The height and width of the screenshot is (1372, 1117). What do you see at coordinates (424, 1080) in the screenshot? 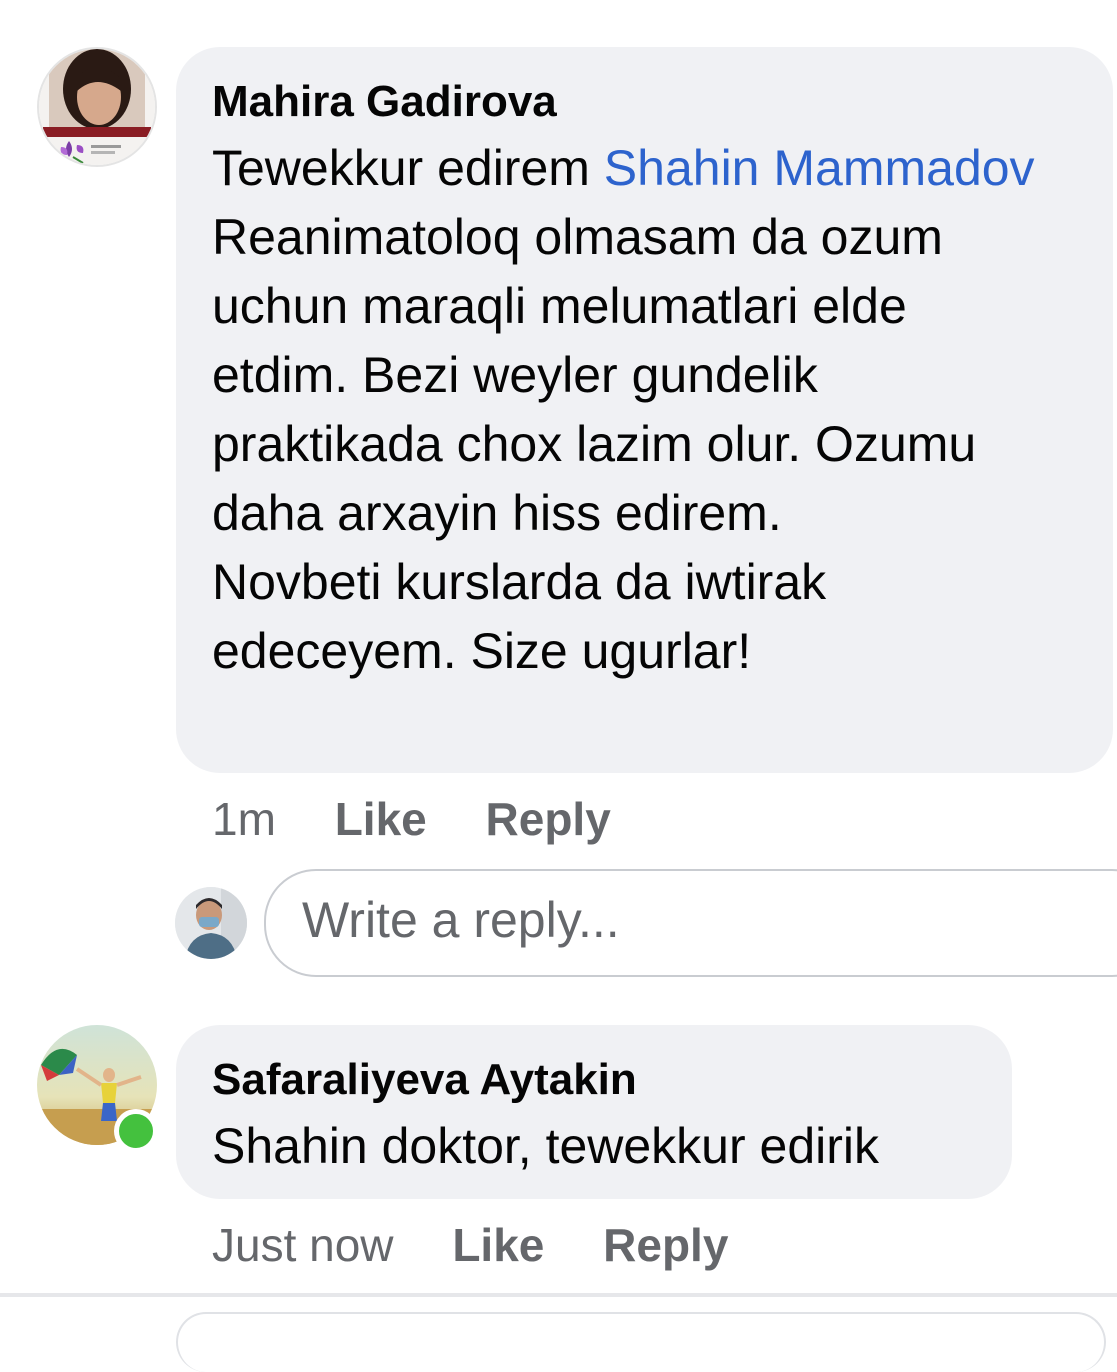
I see `comment-author-name: Safaraliyeva Aytakin` at bounding box center [424, 1080].